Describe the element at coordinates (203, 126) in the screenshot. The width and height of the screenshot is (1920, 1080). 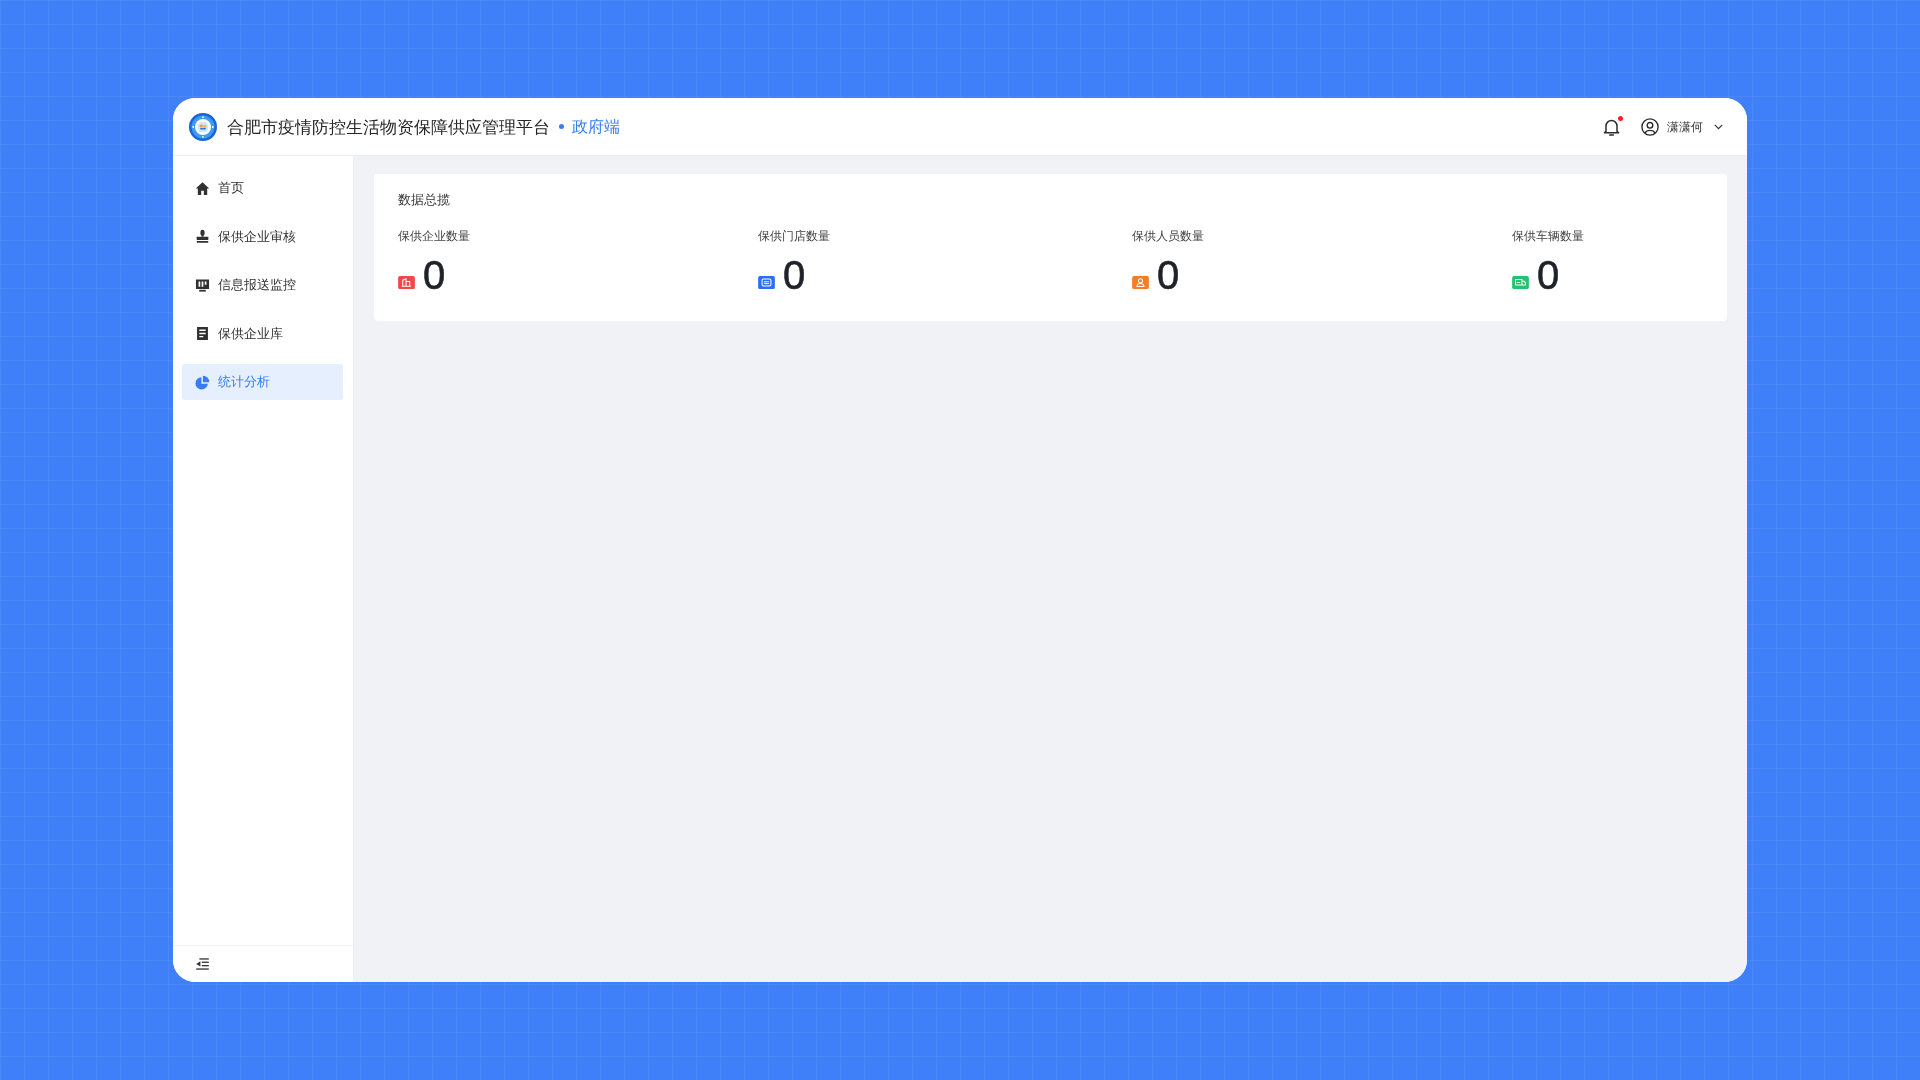
I see `logo-icon` at that location.